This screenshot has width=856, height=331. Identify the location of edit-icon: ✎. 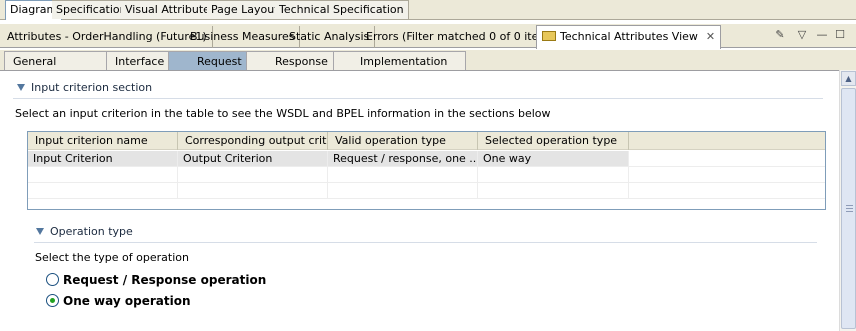
(780, 35).